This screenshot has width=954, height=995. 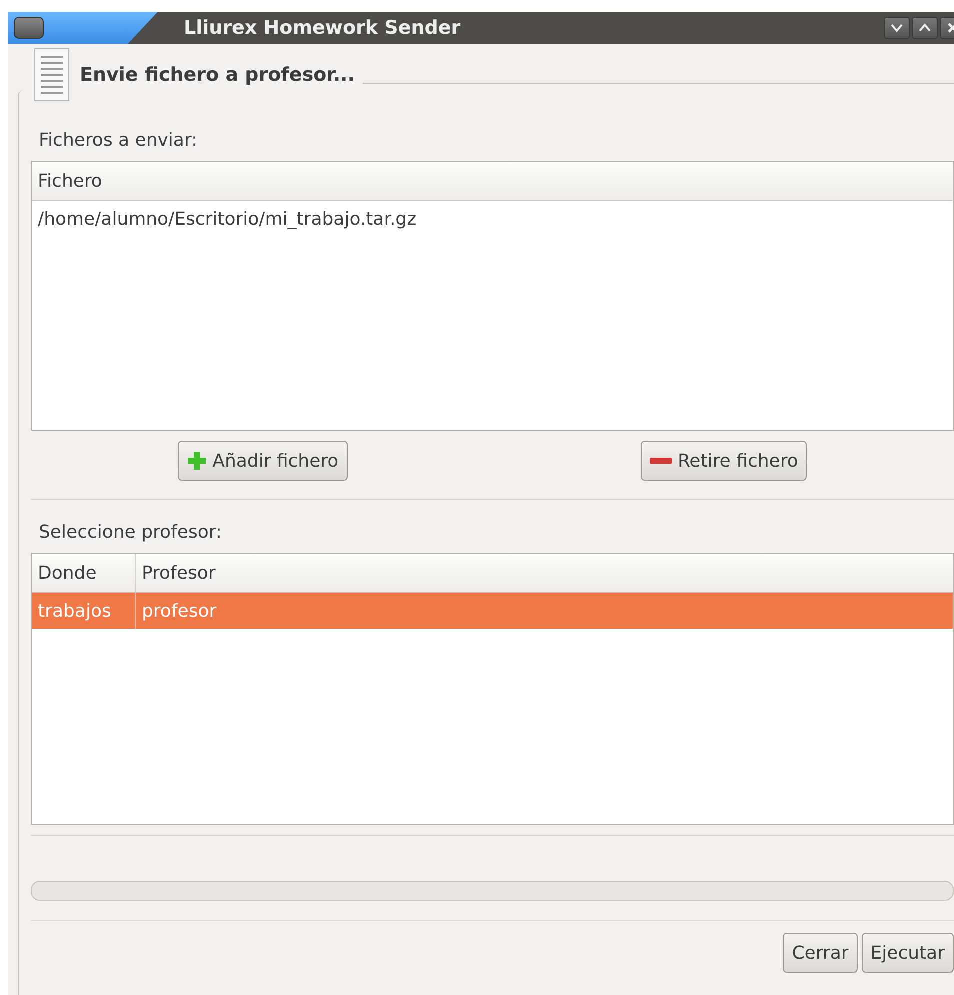 I want to click on table-cell-text: /home/alumno/Escritorio/mi_trabajo.tar.gz, so click(x=227, y=220).